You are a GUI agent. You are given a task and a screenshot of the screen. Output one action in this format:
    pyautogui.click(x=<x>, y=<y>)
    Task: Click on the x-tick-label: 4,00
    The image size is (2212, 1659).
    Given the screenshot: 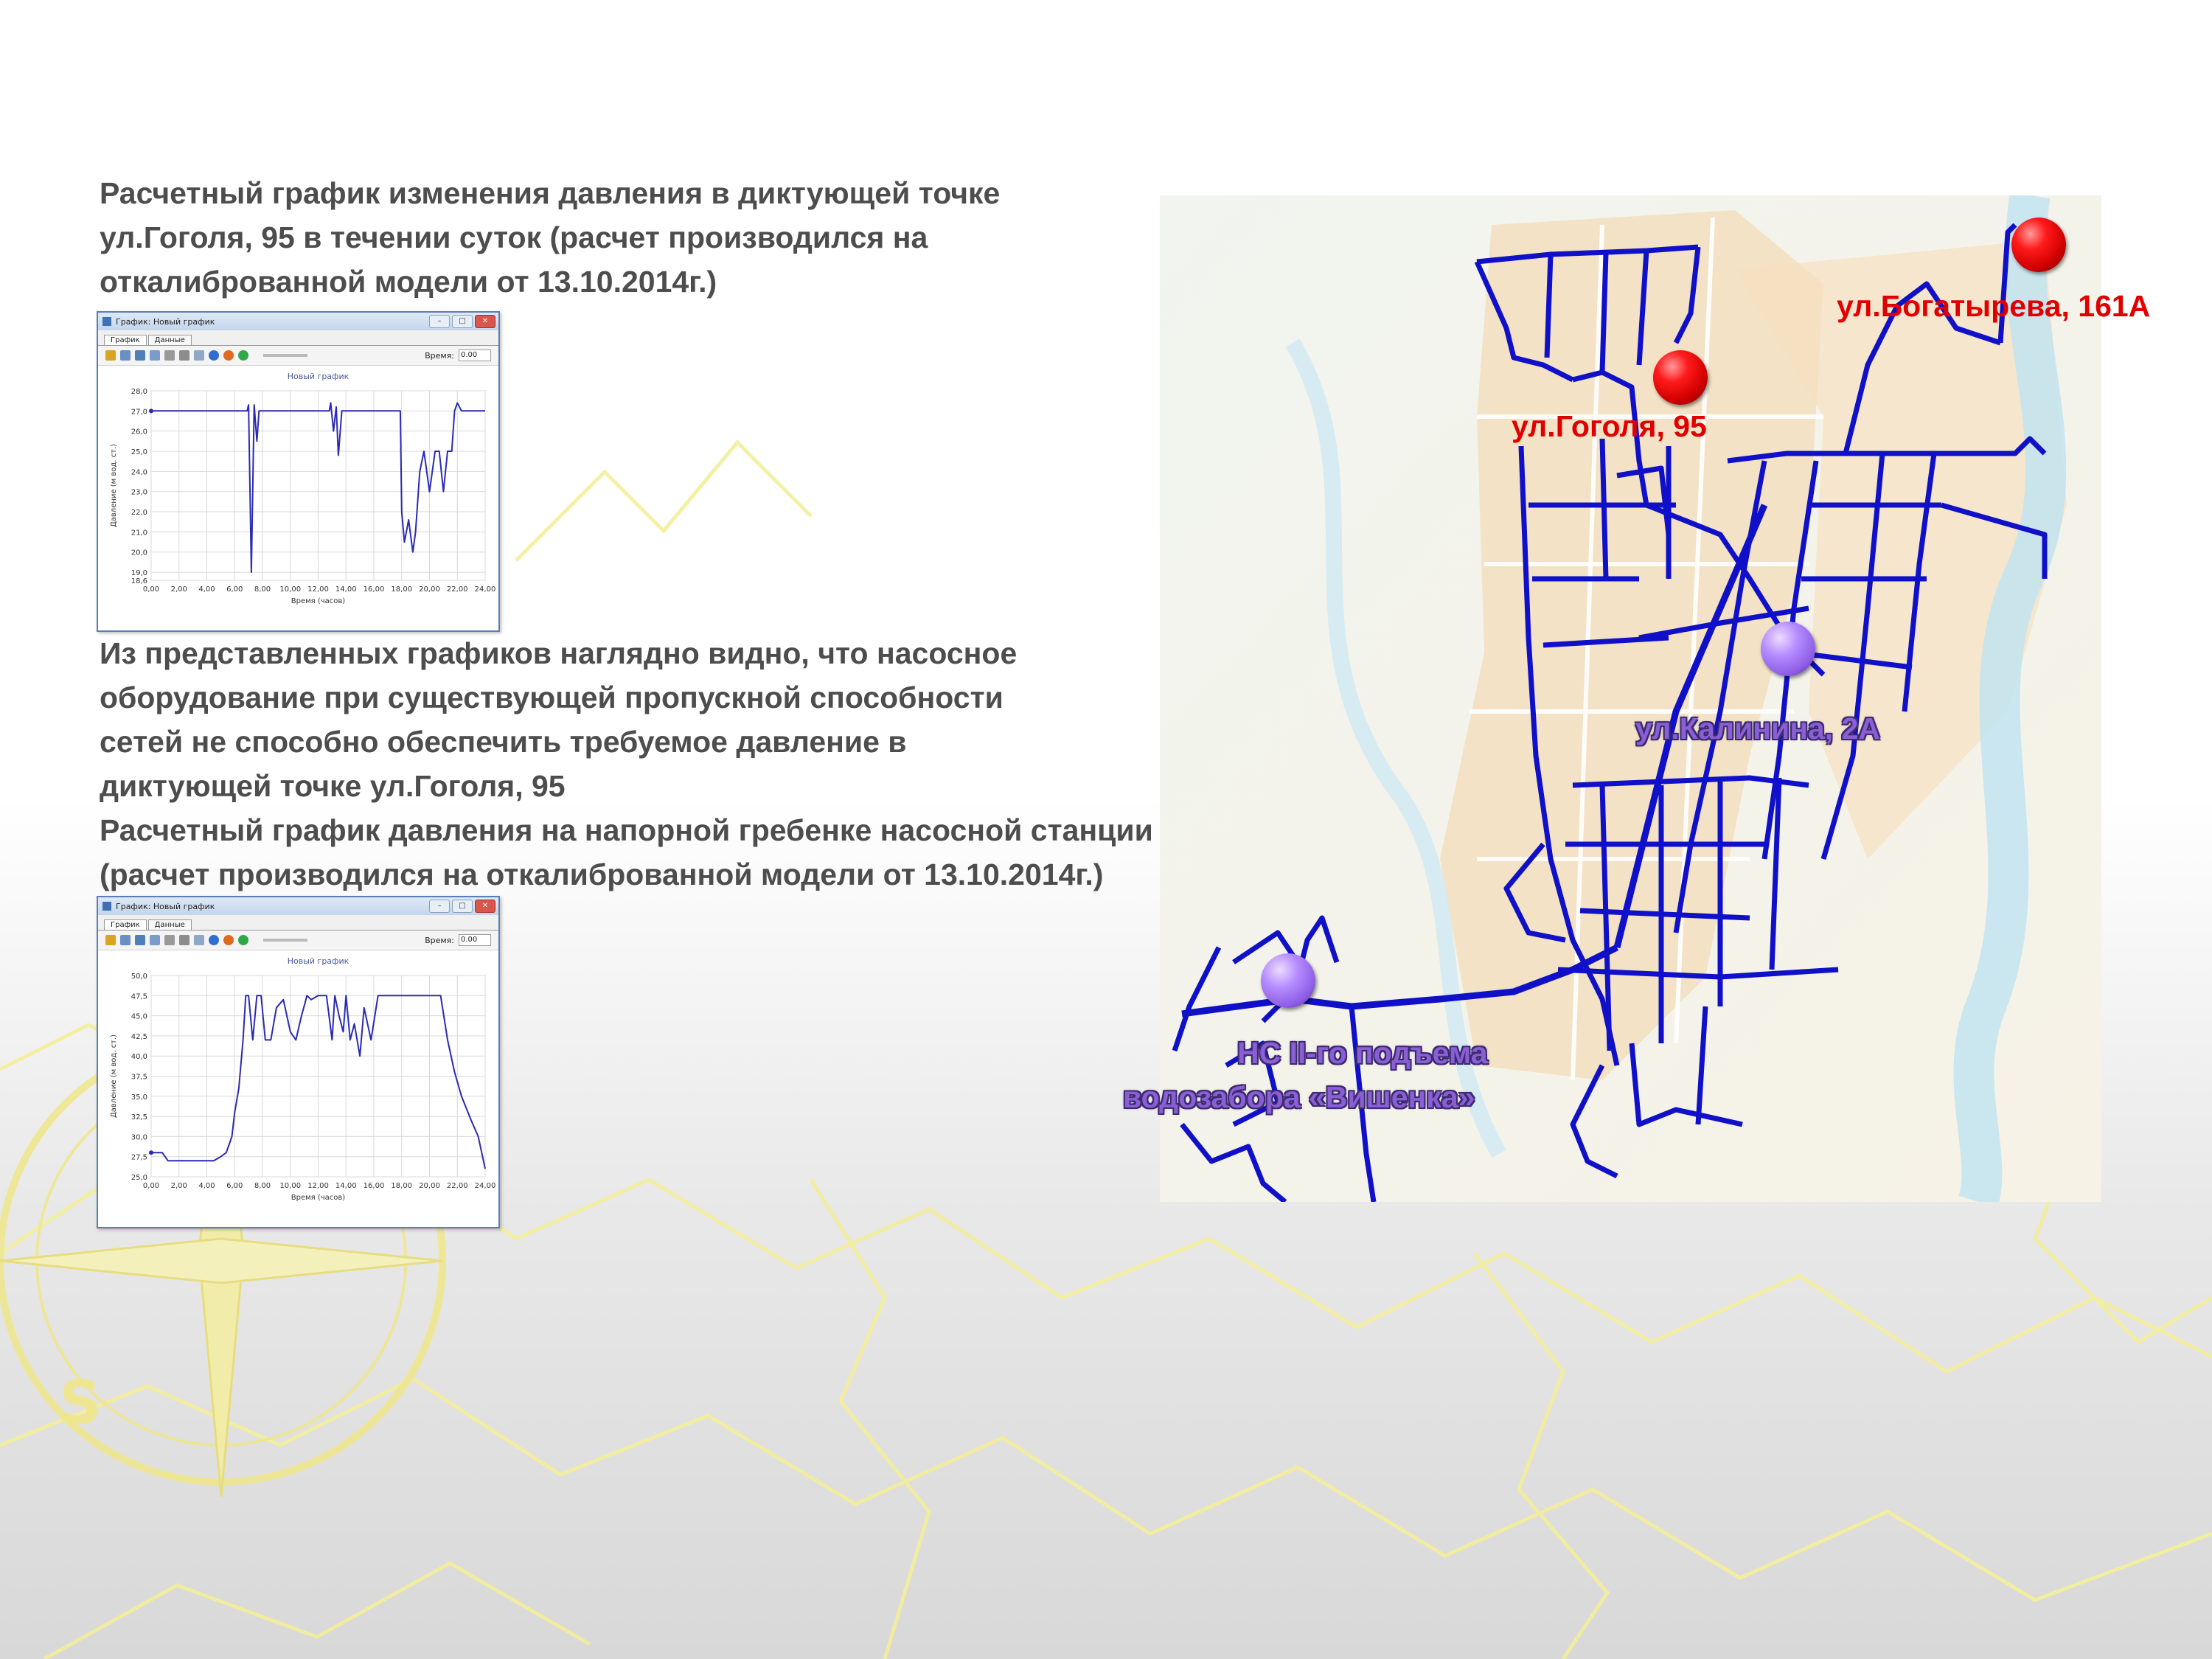 What is the action you would take?
    pyautogui.click(x=206, y=1186)
    